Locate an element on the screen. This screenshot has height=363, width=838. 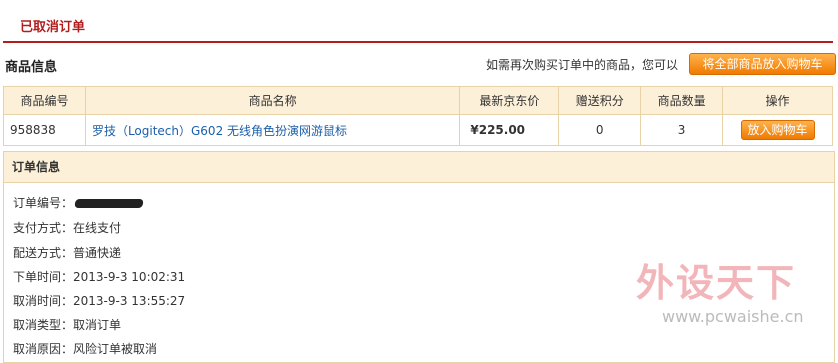
col-header-name: 商品名称 is located at coordinates (272, 100).